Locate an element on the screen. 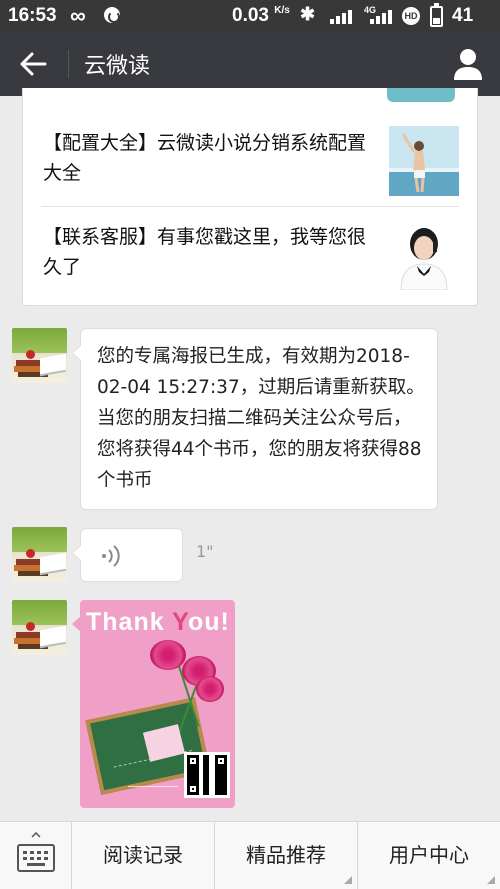 This screenshot has height=889, width=500. status-bar: 16:53 ∞ 0.03 K/s ✱ 4G HD 41 is located at coordinates (250, 16).